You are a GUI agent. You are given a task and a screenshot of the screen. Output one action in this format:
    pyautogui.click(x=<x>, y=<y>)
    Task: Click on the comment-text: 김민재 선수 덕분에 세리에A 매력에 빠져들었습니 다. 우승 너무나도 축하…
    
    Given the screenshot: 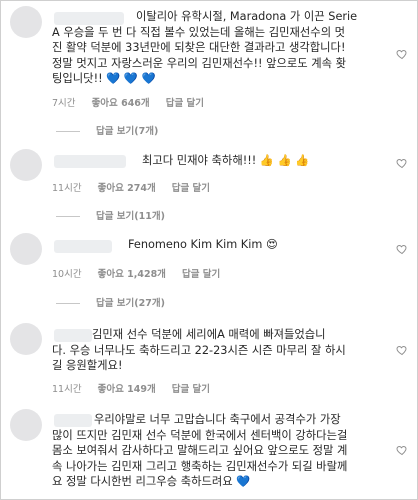 What is the action you would take?
    pyautogui.click(x=199, y=350)
    